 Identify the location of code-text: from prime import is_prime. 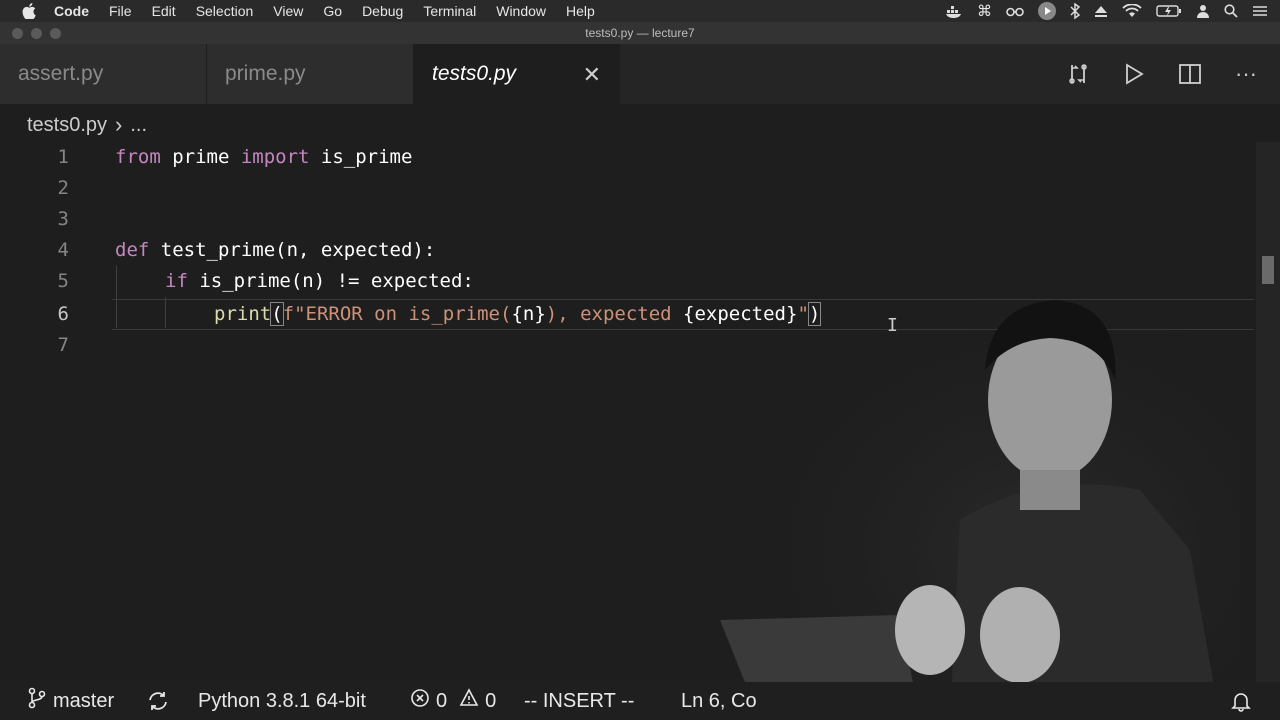
(264, 157).